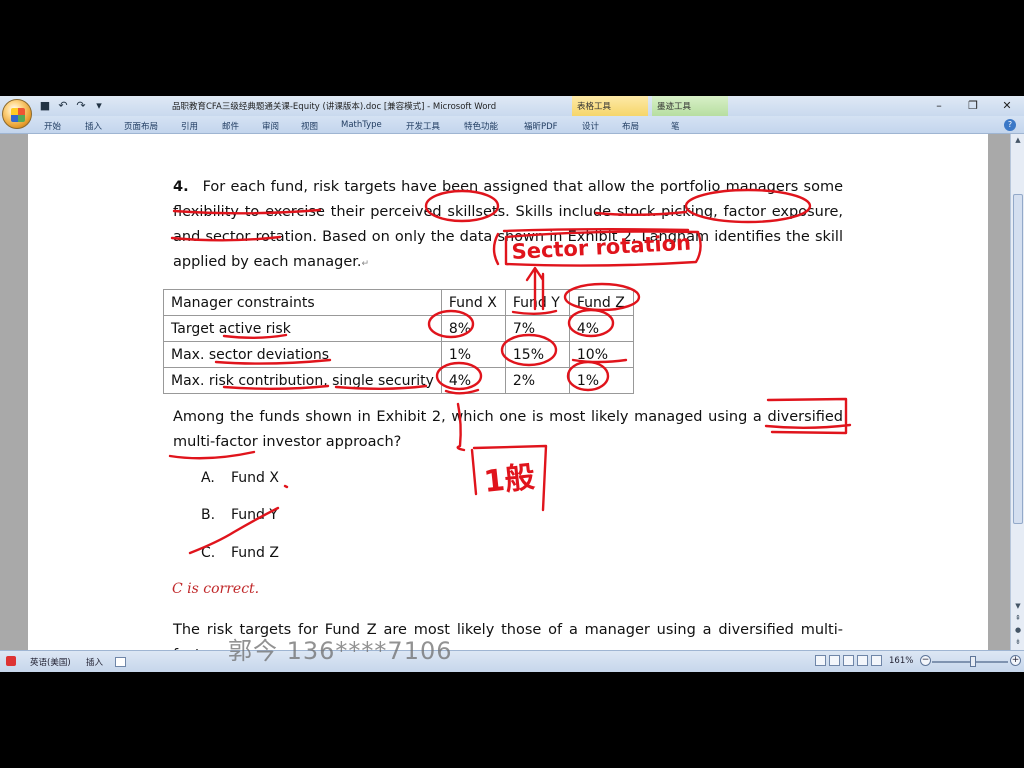 The height and width of the screenshot is (768, 1024). I want to click on table-cell: 7%, so click(537, 328).